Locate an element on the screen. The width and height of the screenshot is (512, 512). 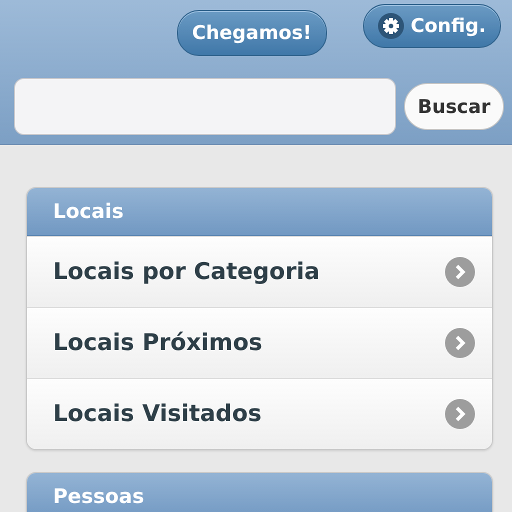
arrived-button: Chegamos! is located at coordinates (251, 33).